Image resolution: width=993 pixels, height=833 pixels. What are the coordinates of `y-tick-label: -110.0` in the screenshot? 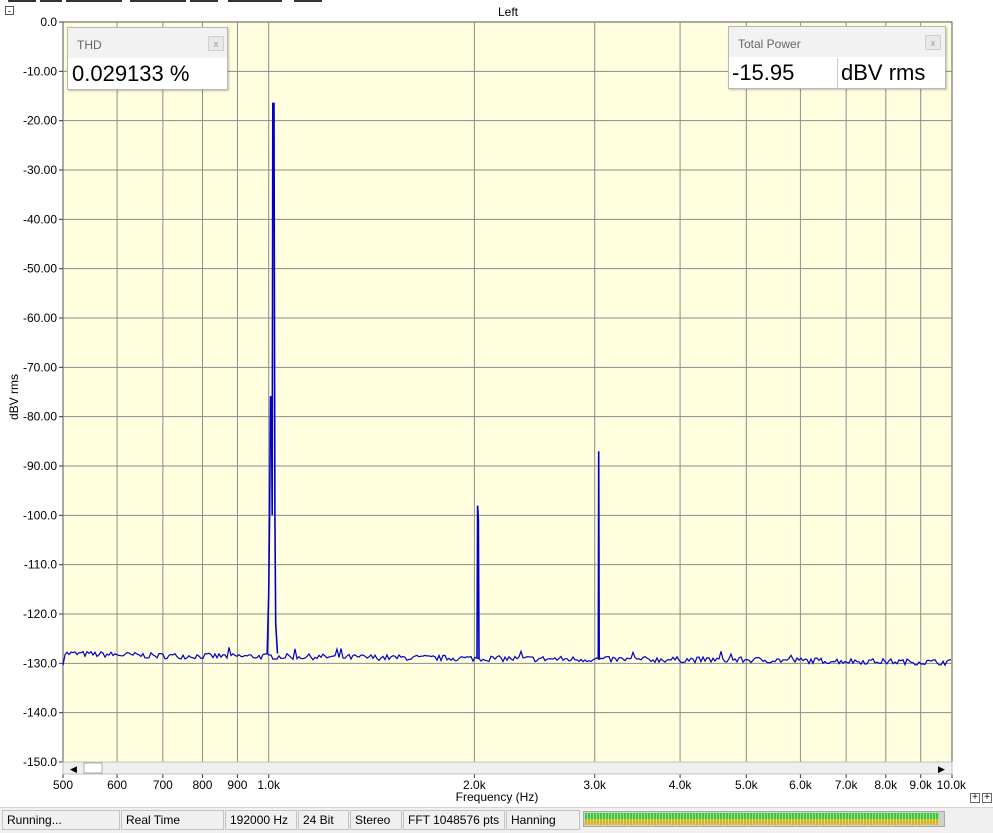 It's located at (40, 565).